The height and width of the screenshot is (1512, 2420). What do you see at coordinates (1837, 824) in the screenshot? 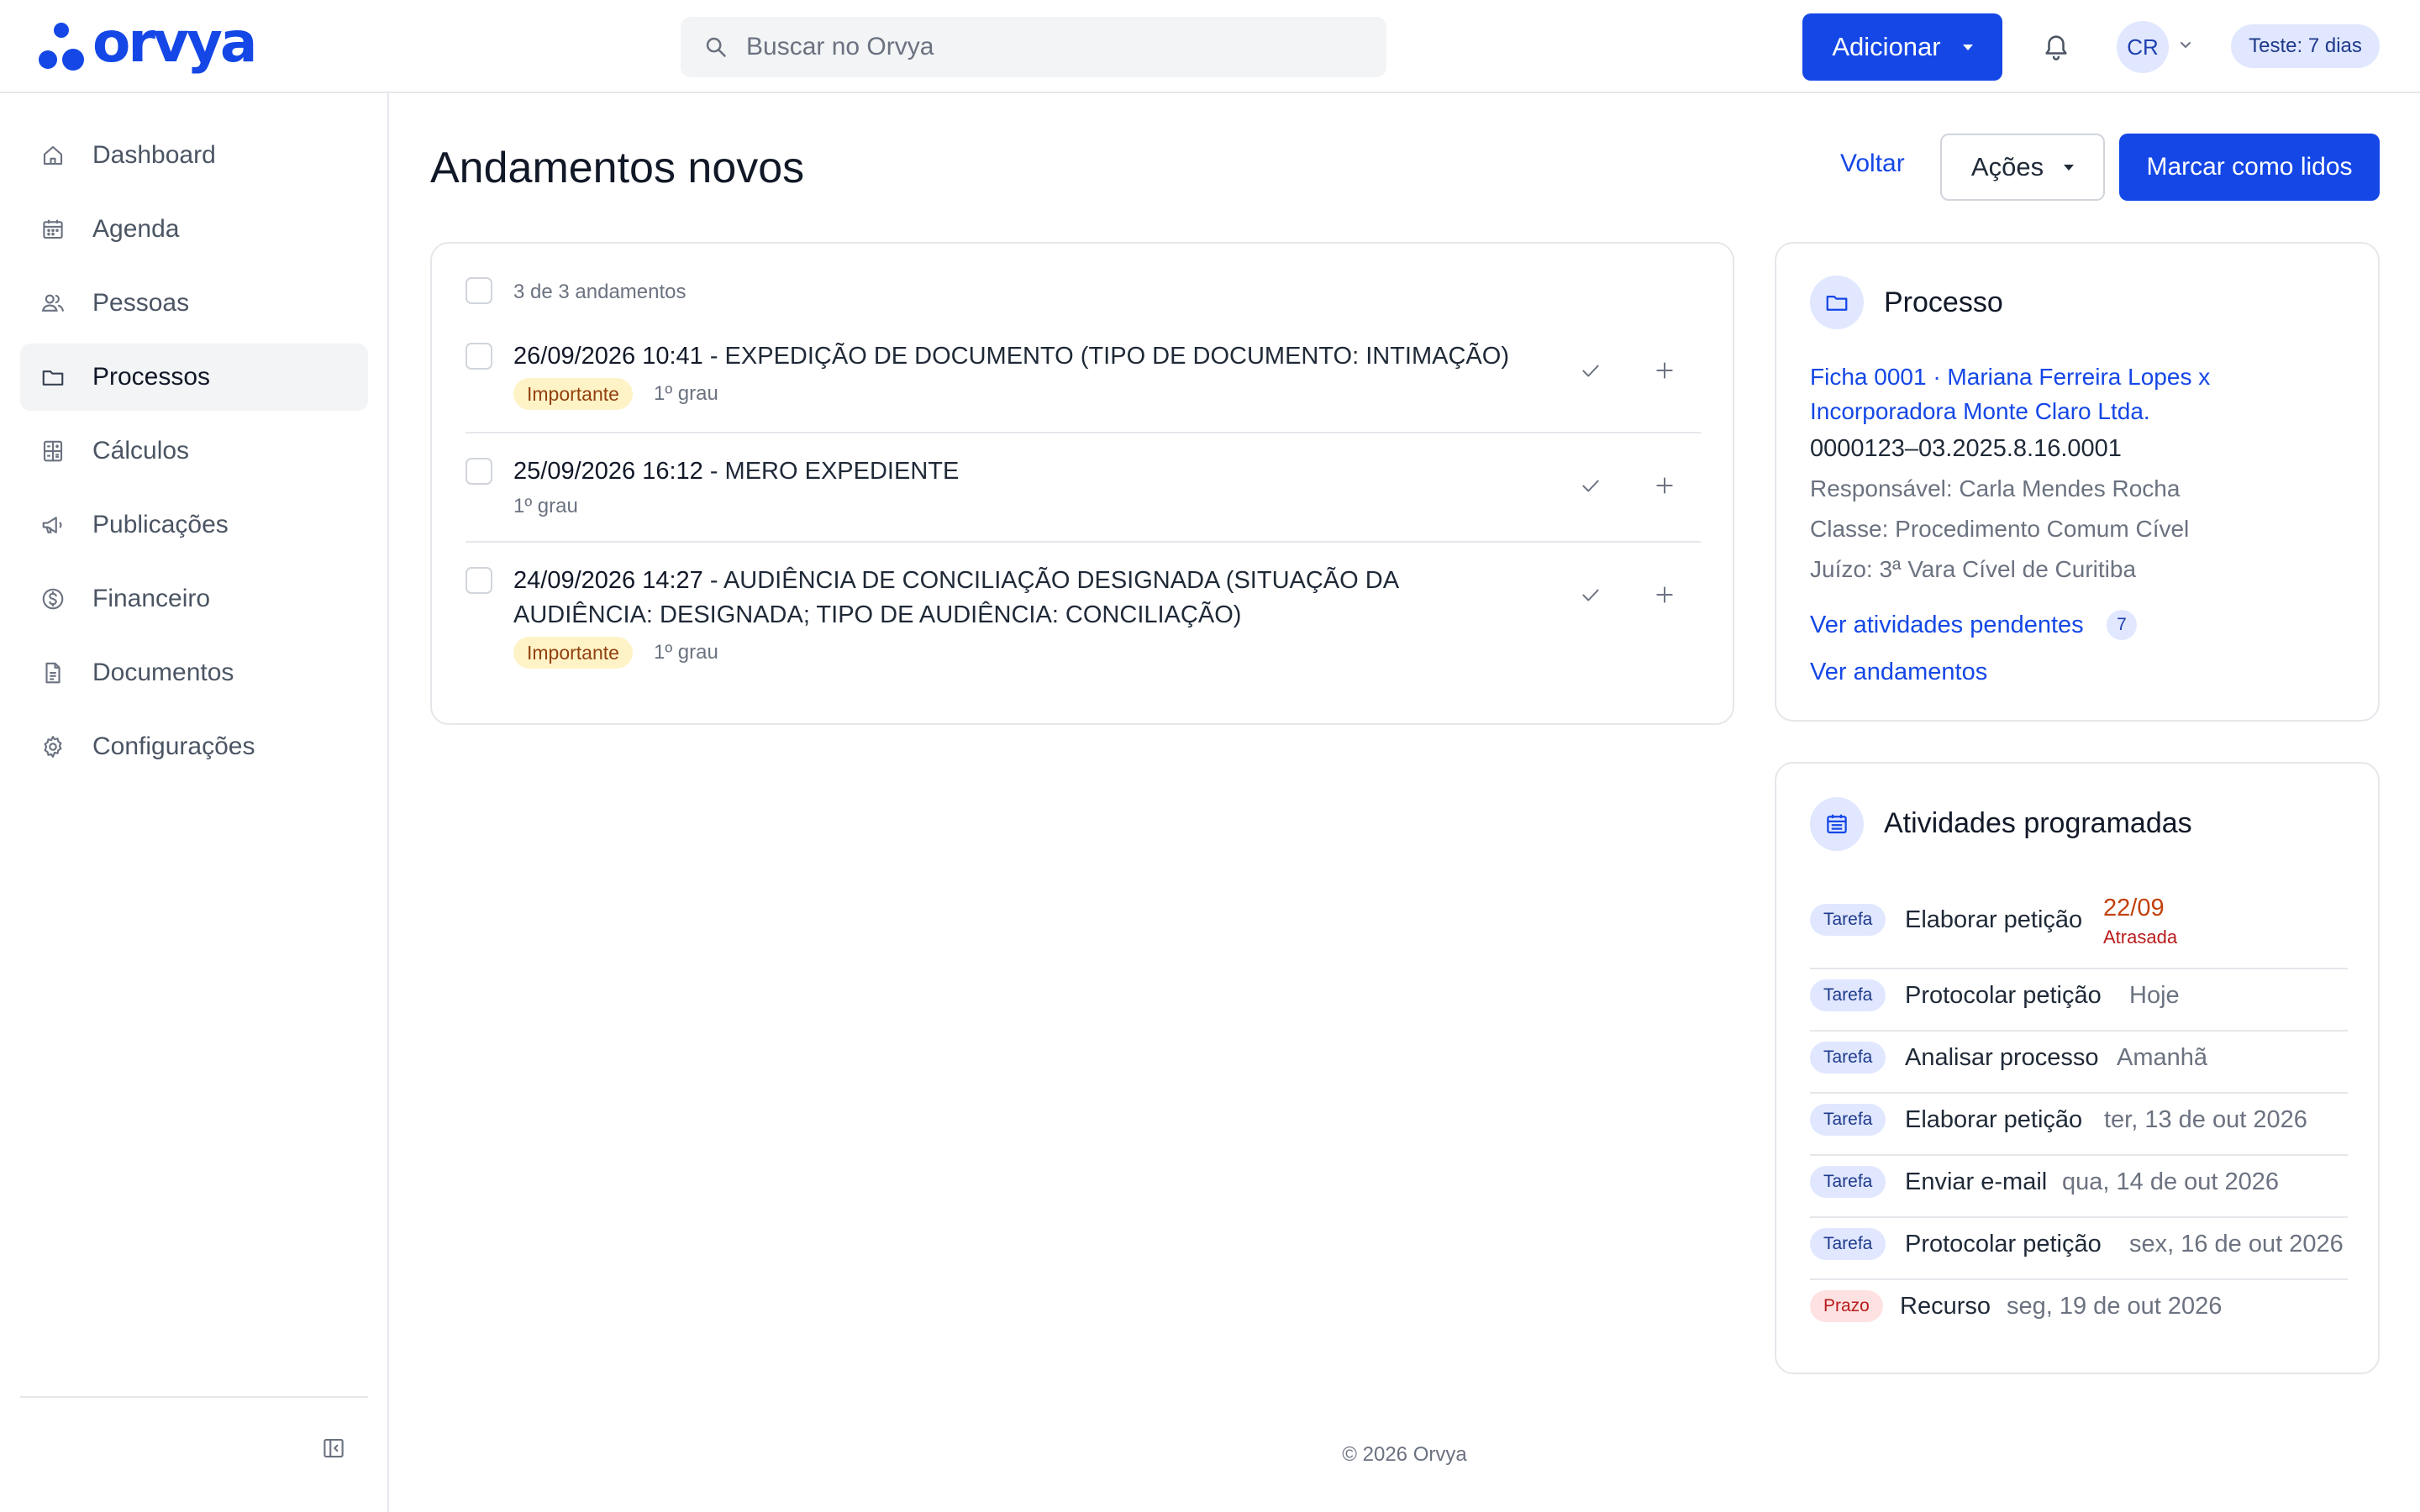
I see `calendar-icon` at bounding box center [1837, 824].